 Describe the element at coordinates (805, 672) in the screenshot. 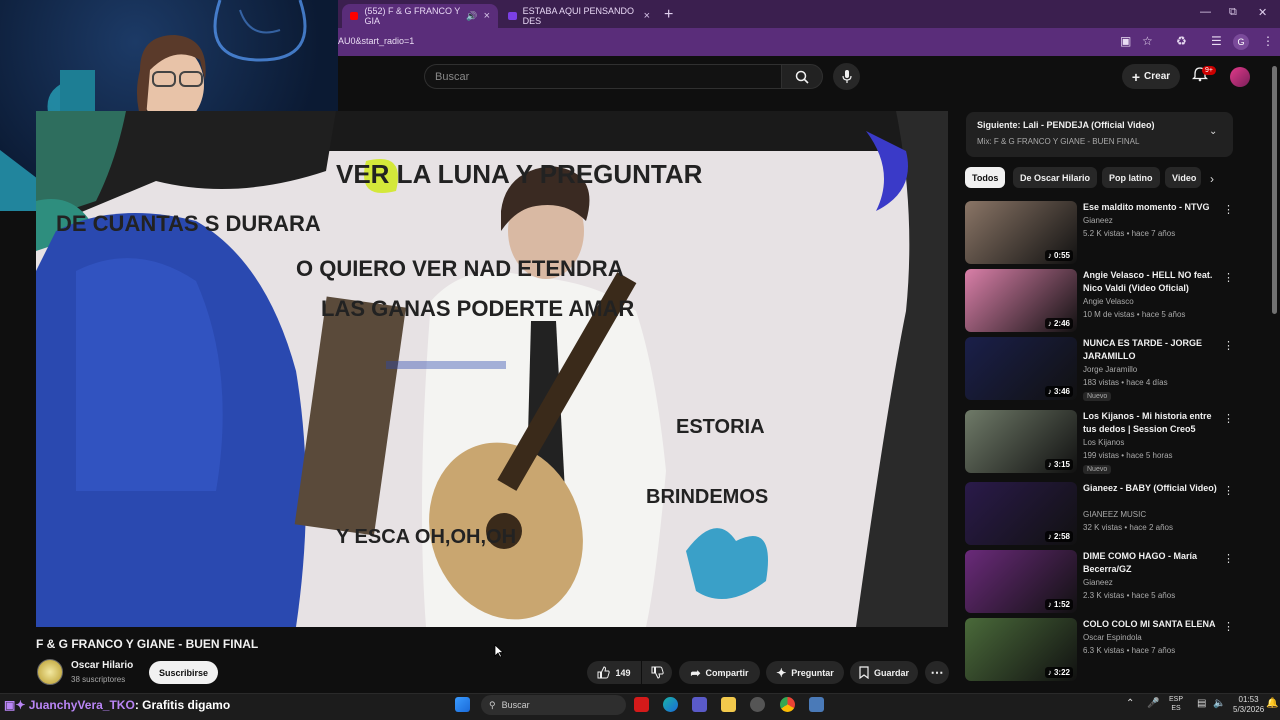

I see `ask-button: ✦ Preguntar` at that location.